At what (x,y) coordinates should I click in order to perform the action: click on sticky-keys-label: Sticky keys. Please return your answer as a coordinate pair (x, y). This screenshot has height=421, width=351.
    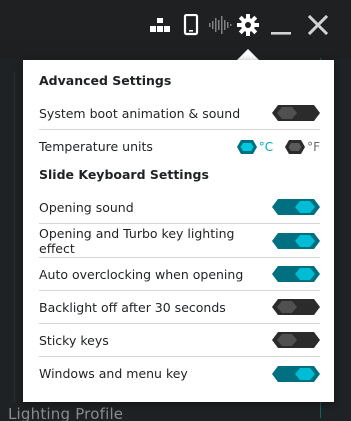
    Looking at the image, I should click on (74, 340).